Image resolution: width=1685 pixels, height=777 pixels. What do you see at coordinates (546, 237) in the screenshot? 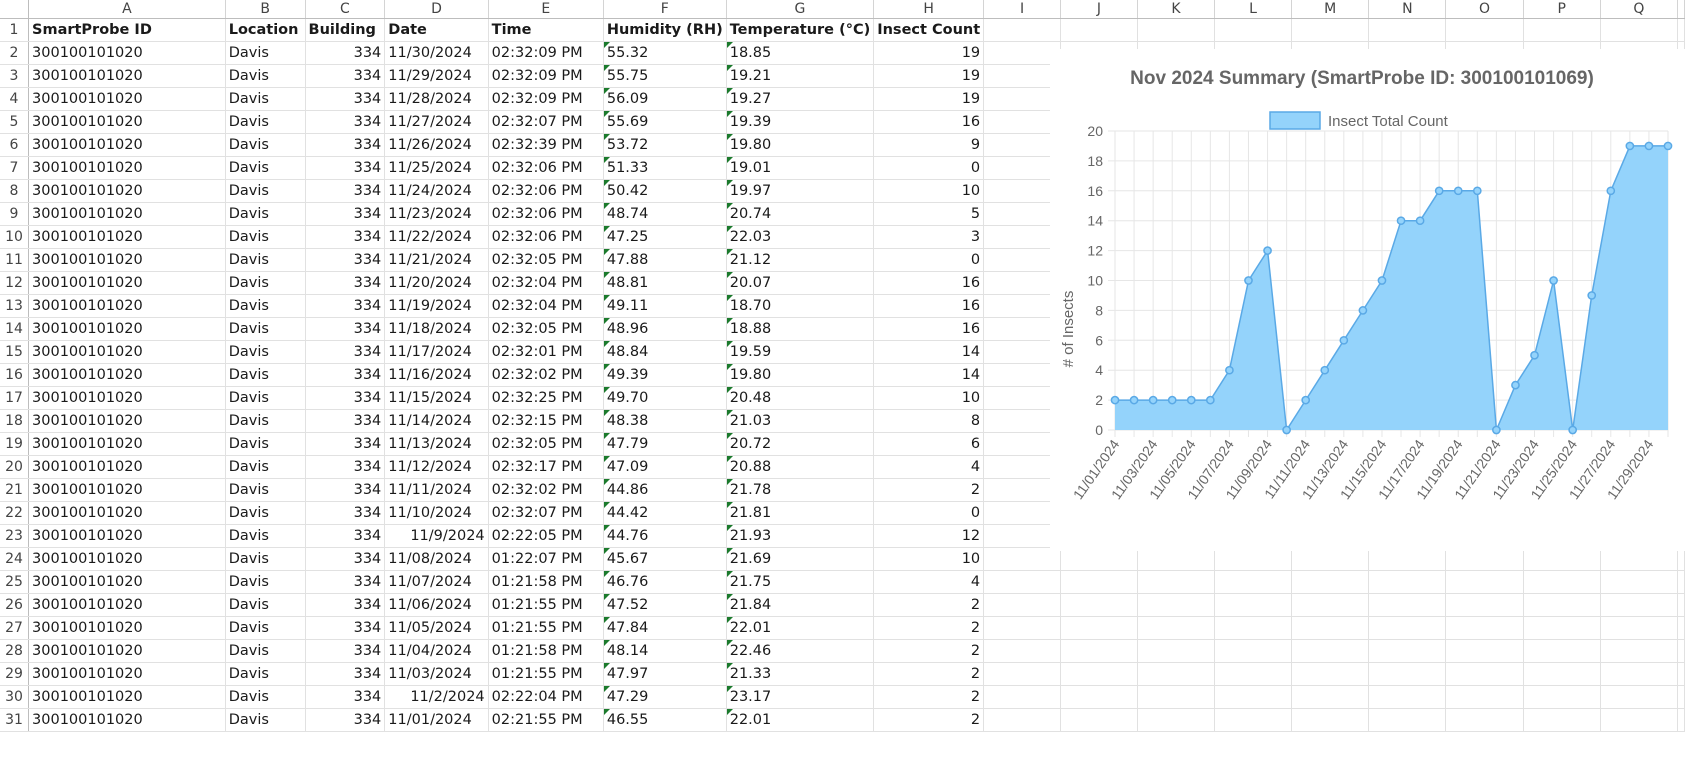
I see `cell: 02:32:06 PM` at bounding box center [546, 237].